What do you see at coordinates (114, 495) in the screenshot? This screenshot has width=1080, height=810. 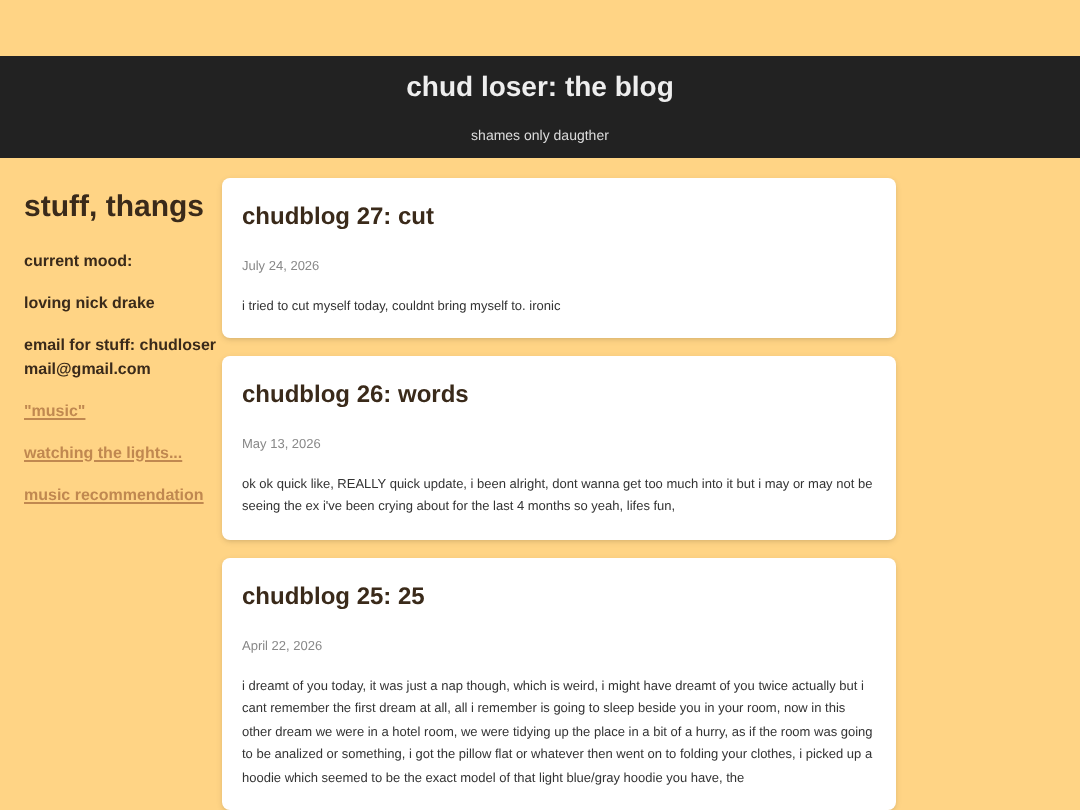 I see `sidebar-link: music recommendation` at bounding box center [114, 495].